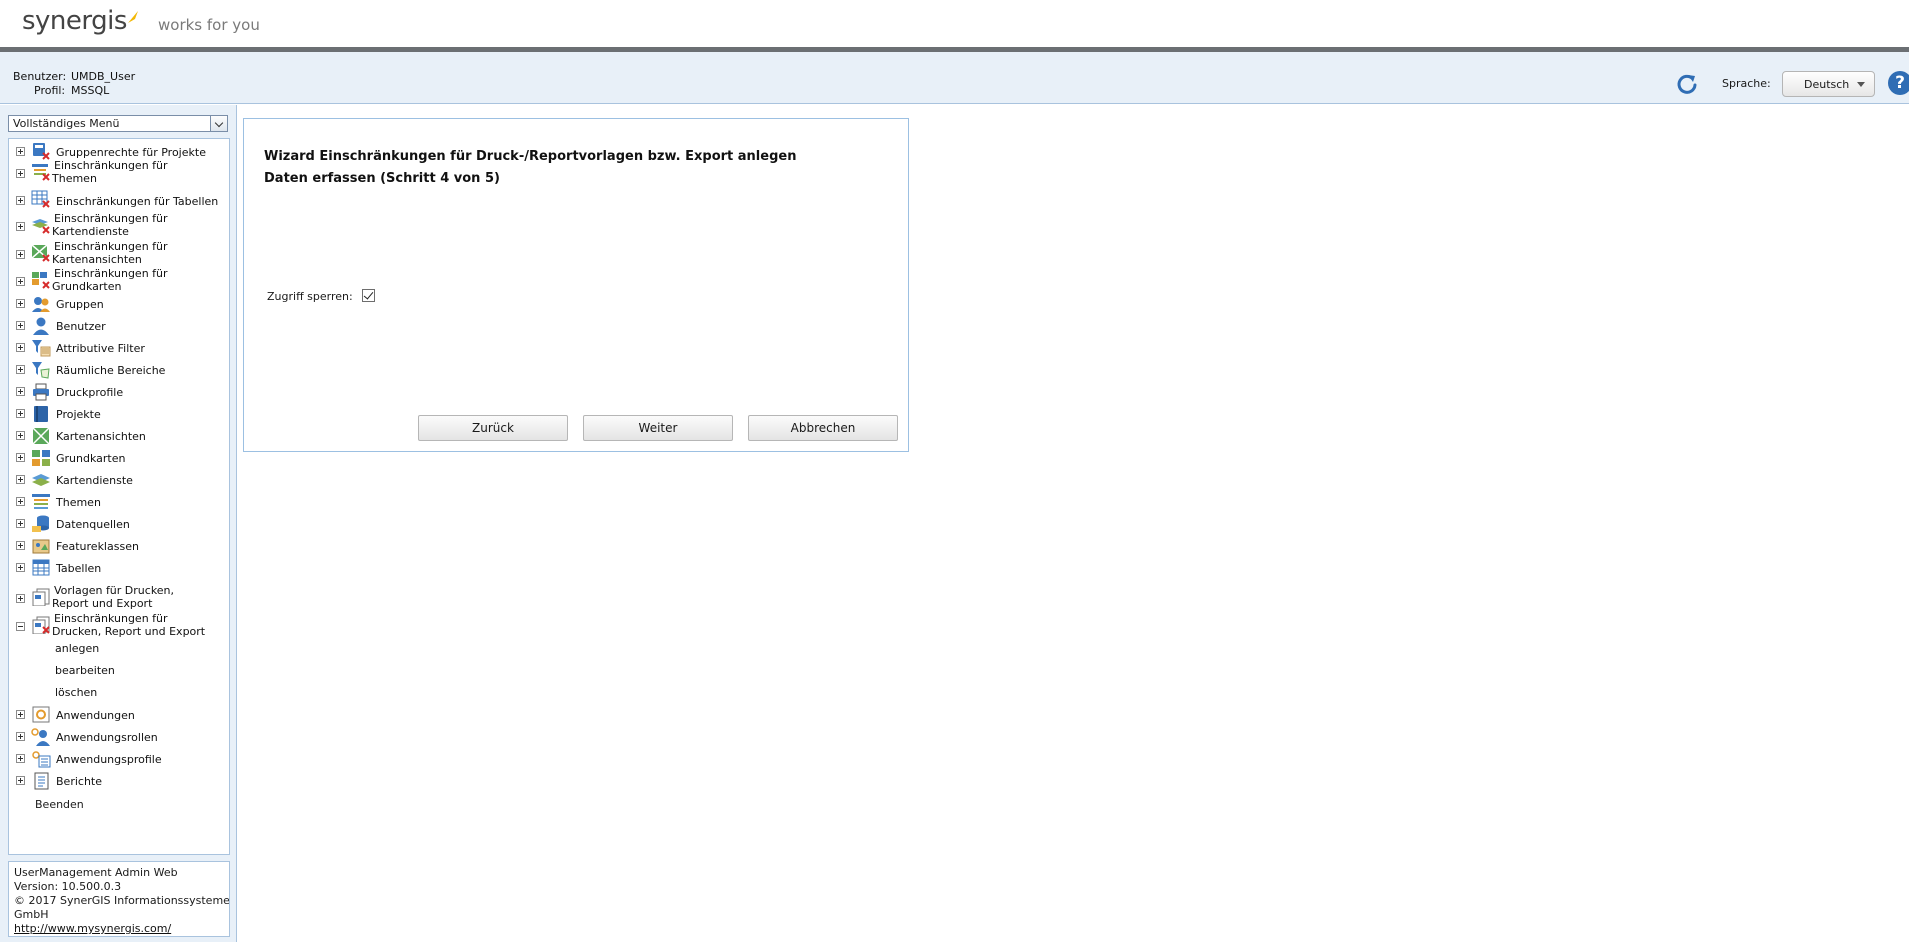 The height and width of the screenshot is (942, 1909). I want to click on profile-label: Profil:, so click(50, 90).